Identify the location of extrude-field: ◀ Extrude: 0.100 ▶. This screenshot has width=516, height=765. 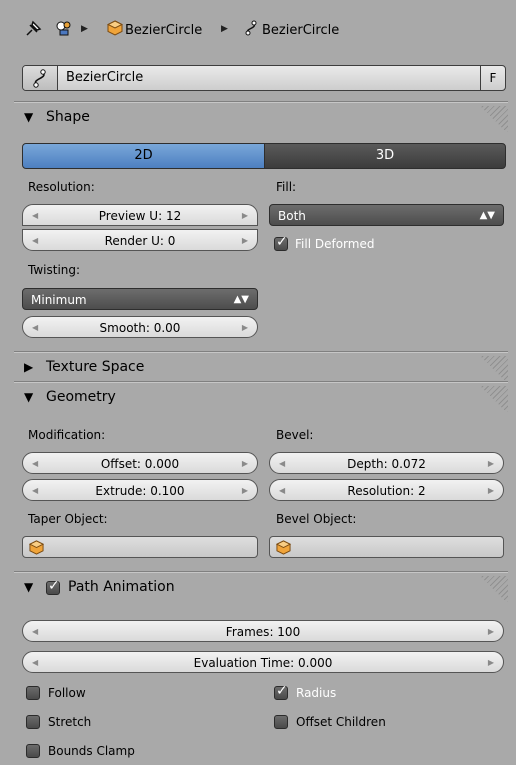
(140, 490).